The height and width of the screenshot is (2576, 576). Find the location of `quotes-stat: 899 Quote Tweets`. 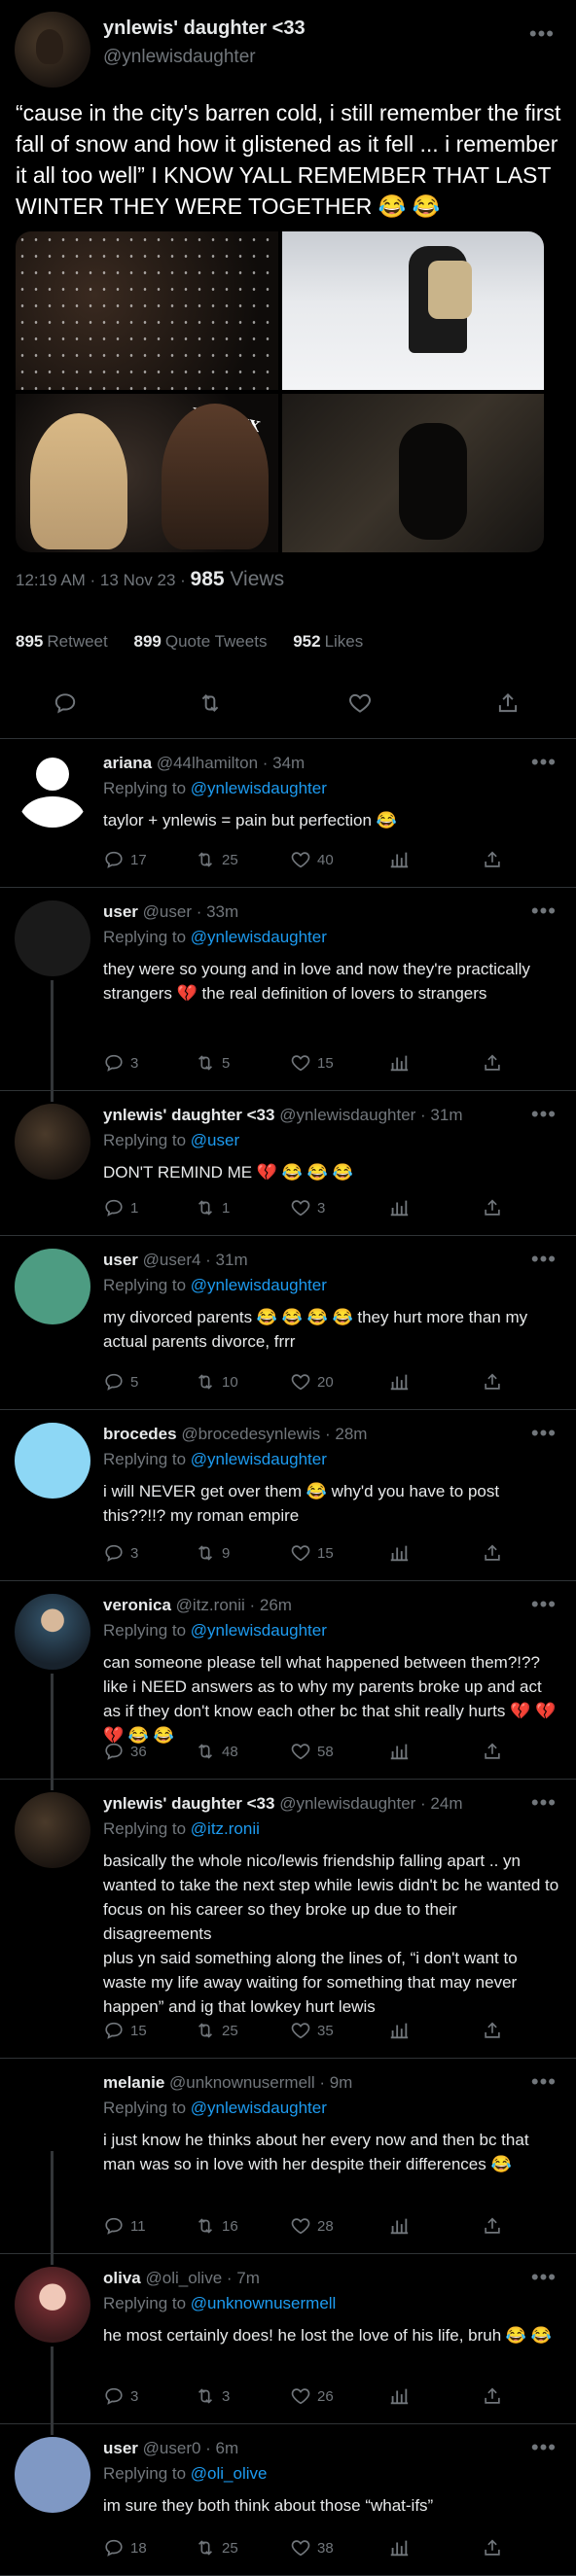

quotes-stat: 899 Quote Tweets is located at coordinates (200, 641).